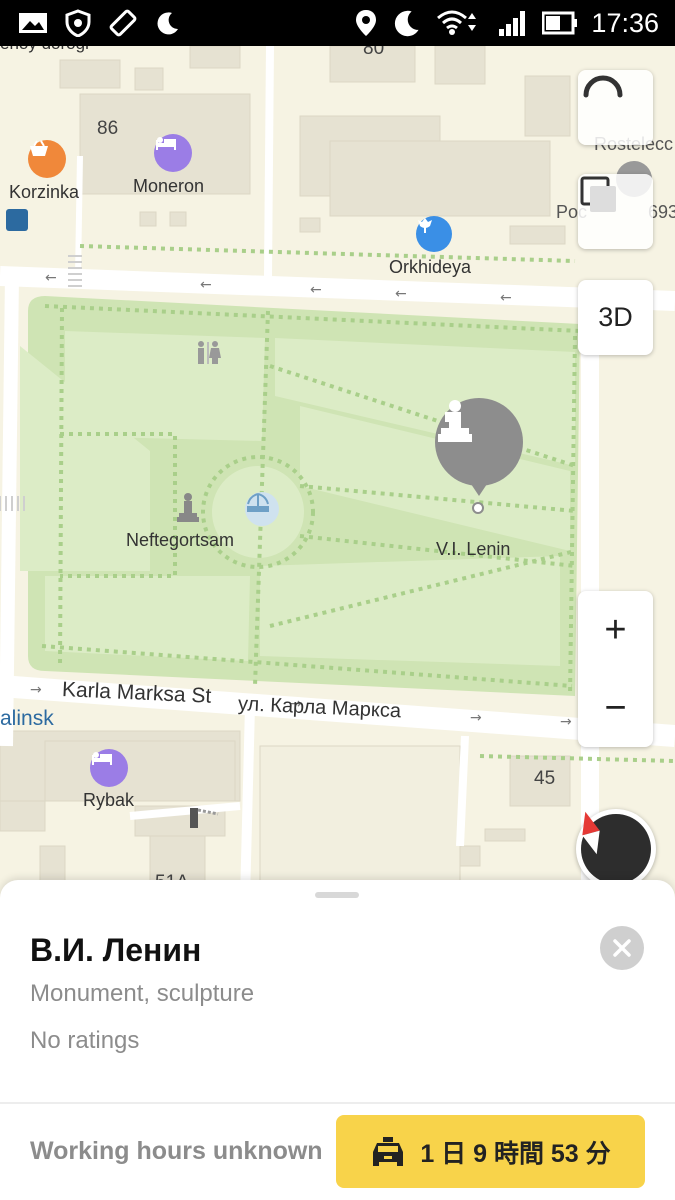 This screenshot has width=675, height=1200. I want to click on status-time: 17:36, so click(625, 23).